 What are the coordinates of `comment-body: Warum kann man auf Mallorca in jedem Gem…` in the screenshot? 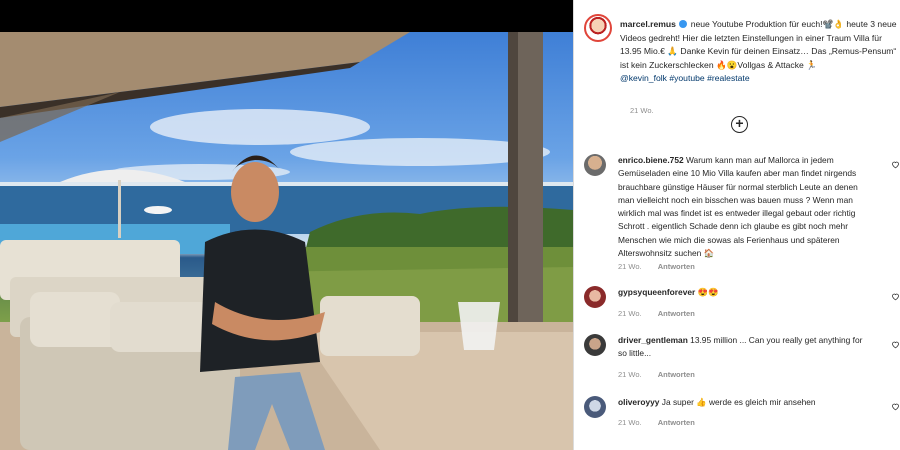 It's located at (738, 207).